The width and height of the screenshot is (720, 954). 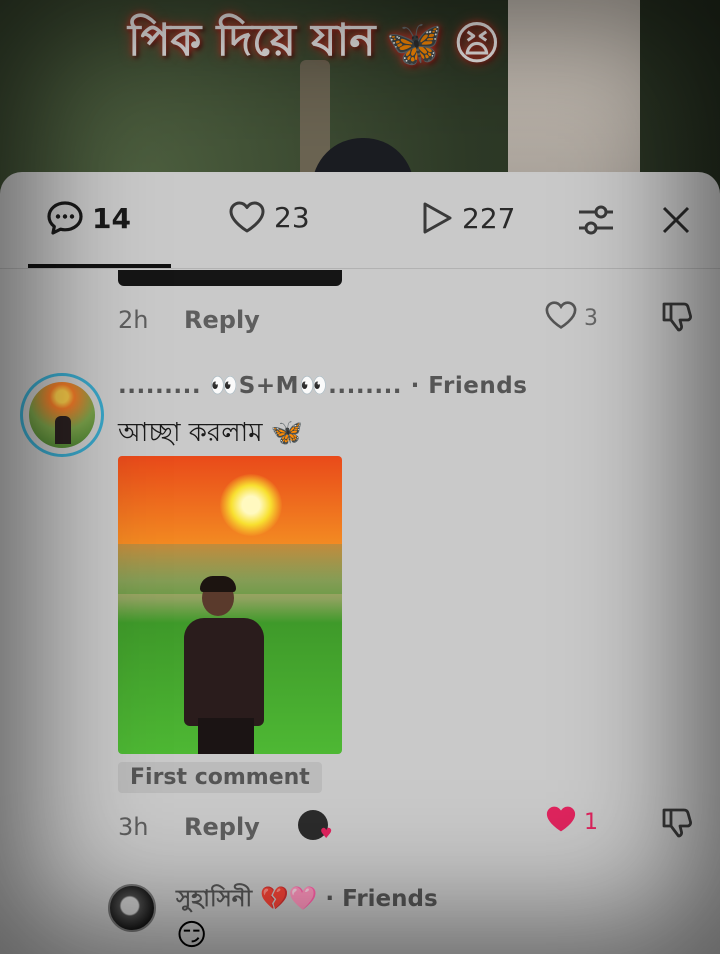 I want to click on filter-button, so click(x=596, y=220).